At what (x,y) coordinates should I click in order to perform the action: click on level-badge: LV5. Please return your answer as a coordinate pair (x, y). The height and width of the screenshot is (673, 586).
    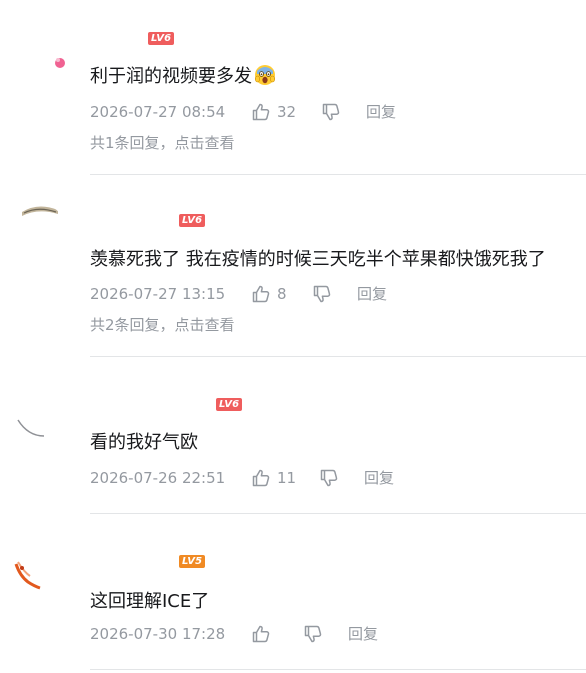
    Looking at the image, I should click on (192, 561).